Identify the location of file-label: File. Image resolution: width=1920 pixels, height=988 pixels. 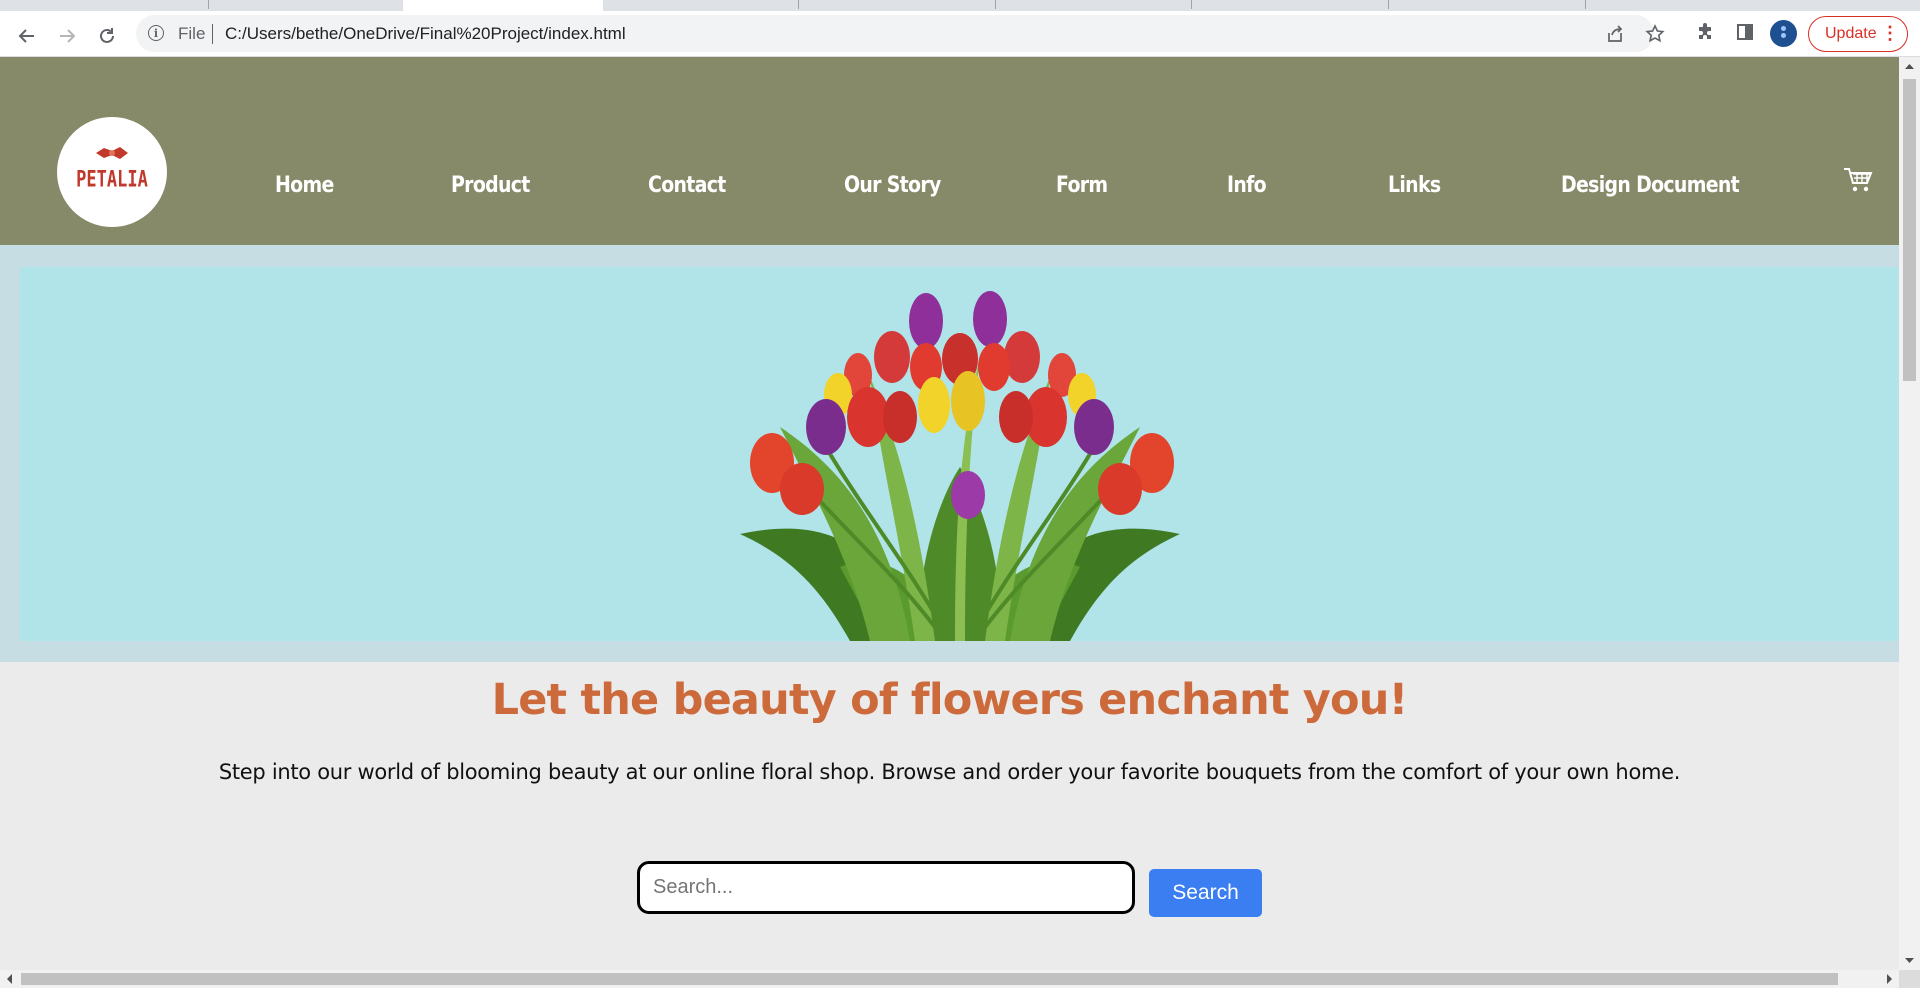
(192, 33).